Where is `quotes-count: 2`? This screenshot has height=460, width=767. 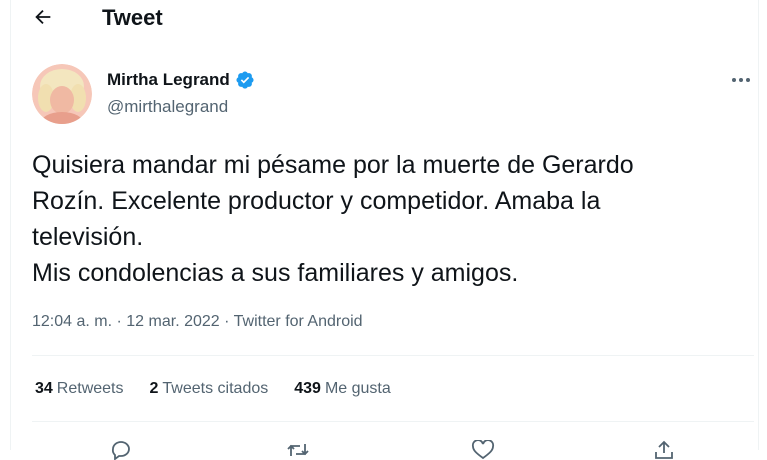 quotes-count: 2 is located at coordinates (154, 388).